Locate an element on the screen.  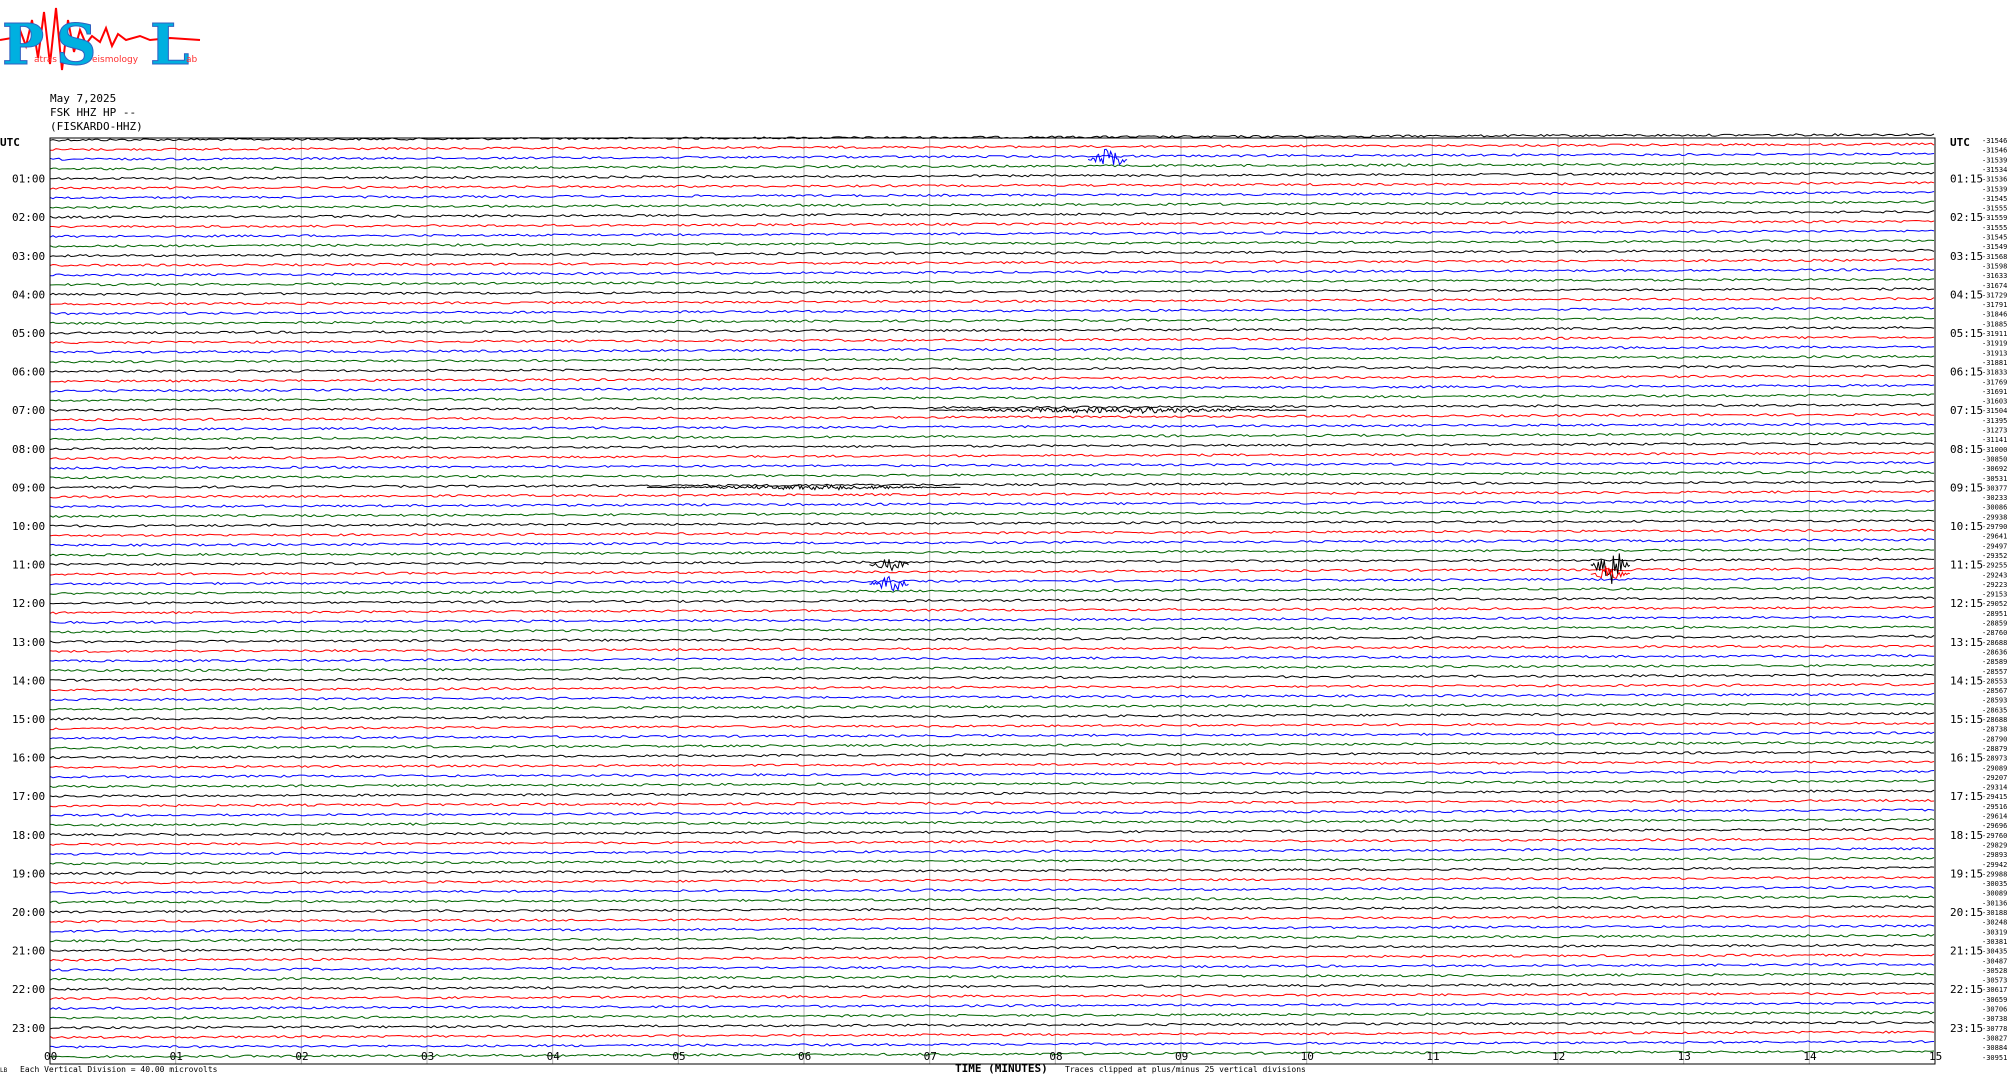
x-tick-10: 10 is located at coordinates (1307, 1056).